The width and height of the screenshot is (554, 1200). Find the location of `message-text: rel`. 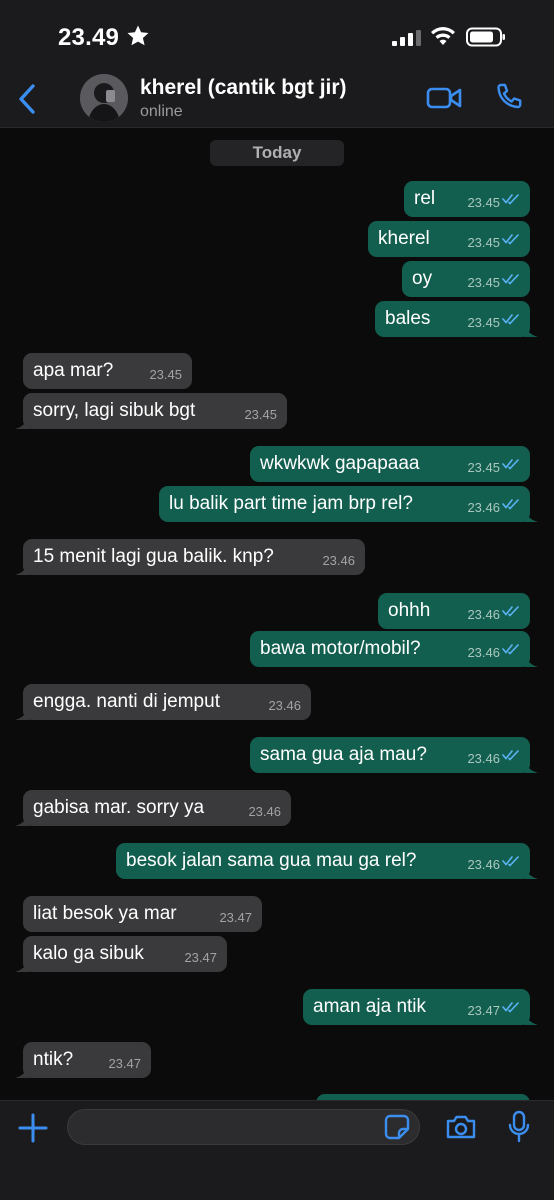

message-text: rel is located at coordinates (425, 198).